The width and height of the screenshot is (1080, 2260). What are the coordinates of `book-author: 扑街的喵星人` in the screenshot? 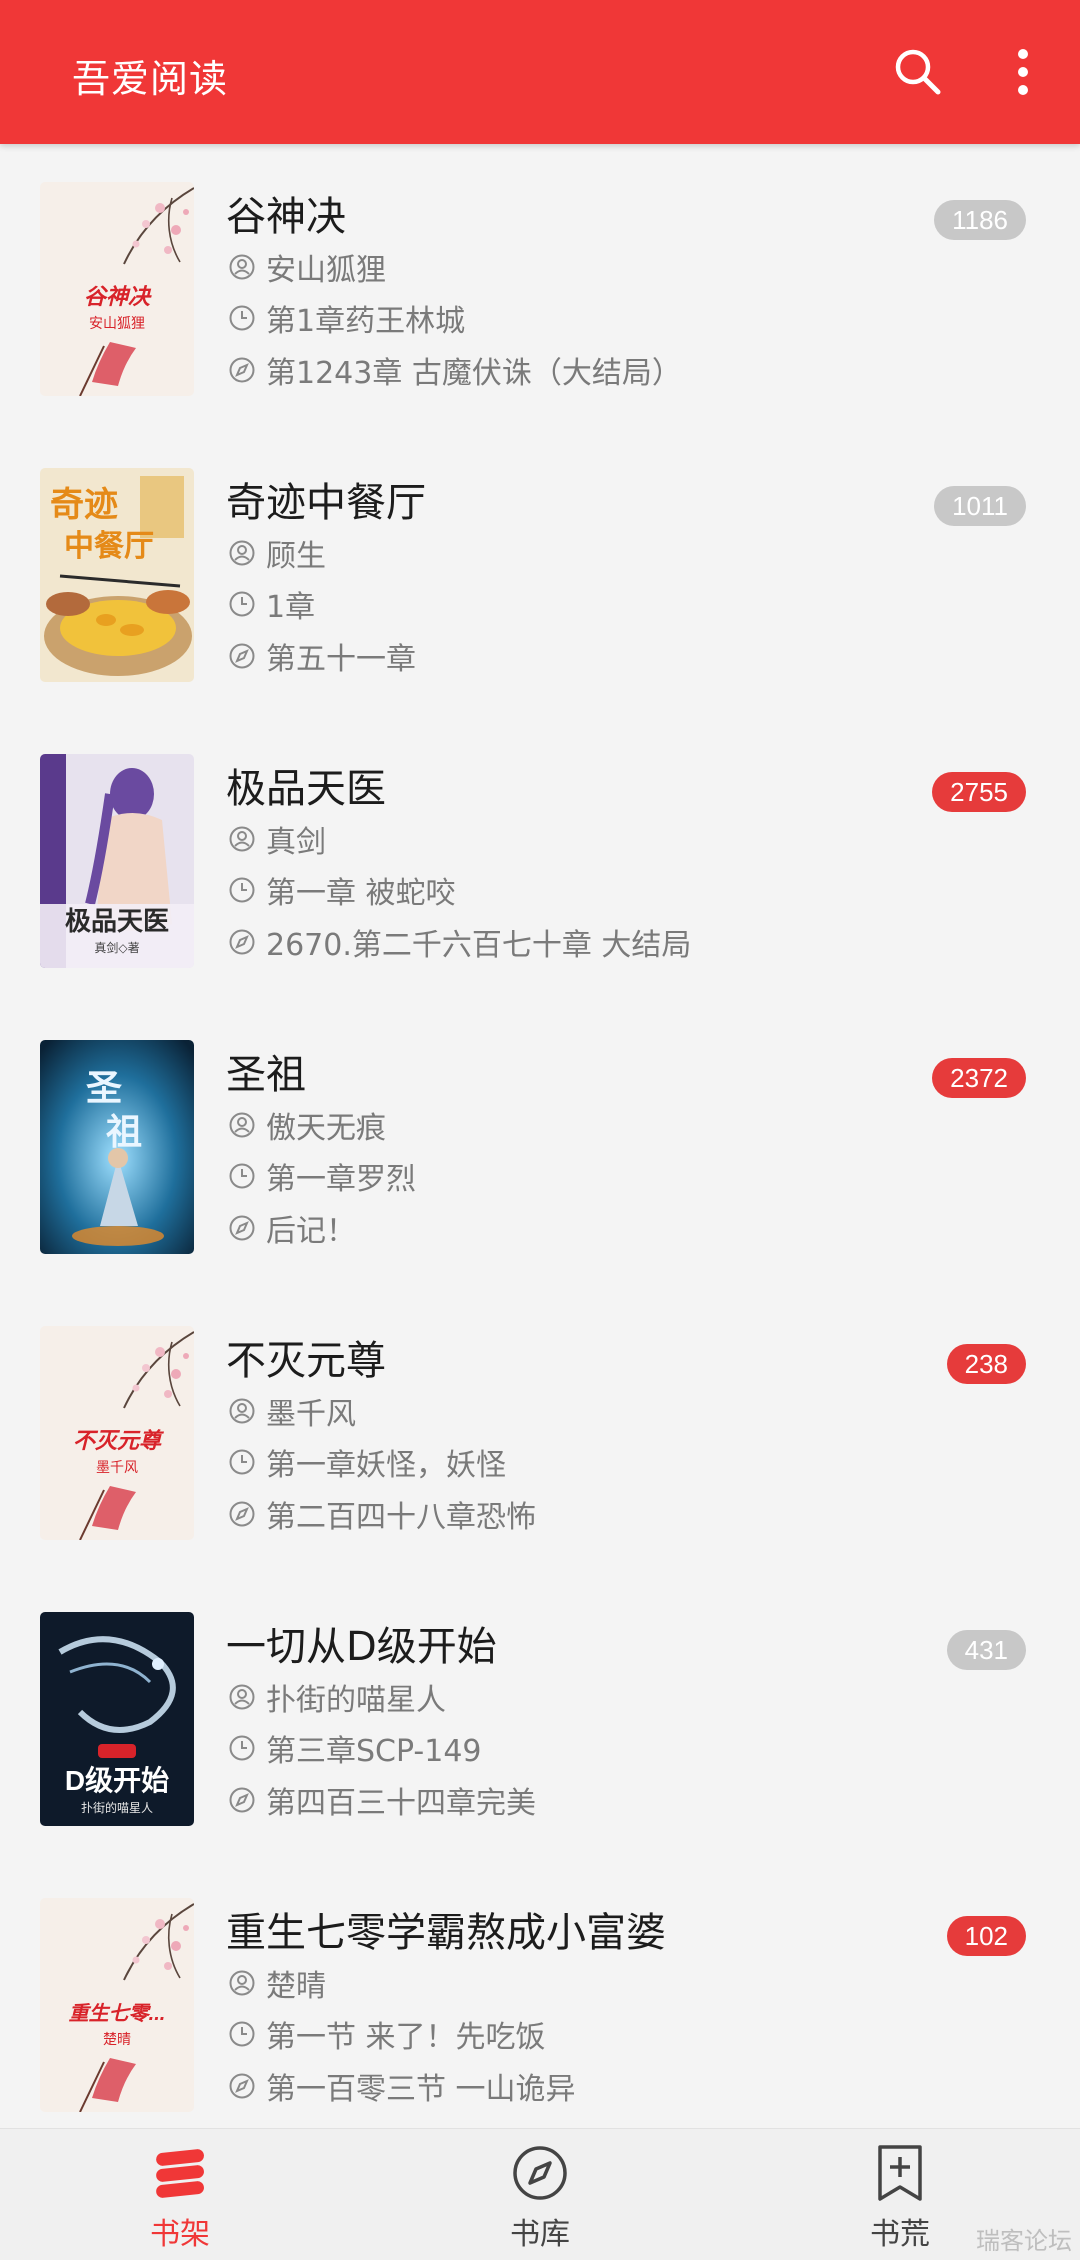 It's located at (337, 1697).